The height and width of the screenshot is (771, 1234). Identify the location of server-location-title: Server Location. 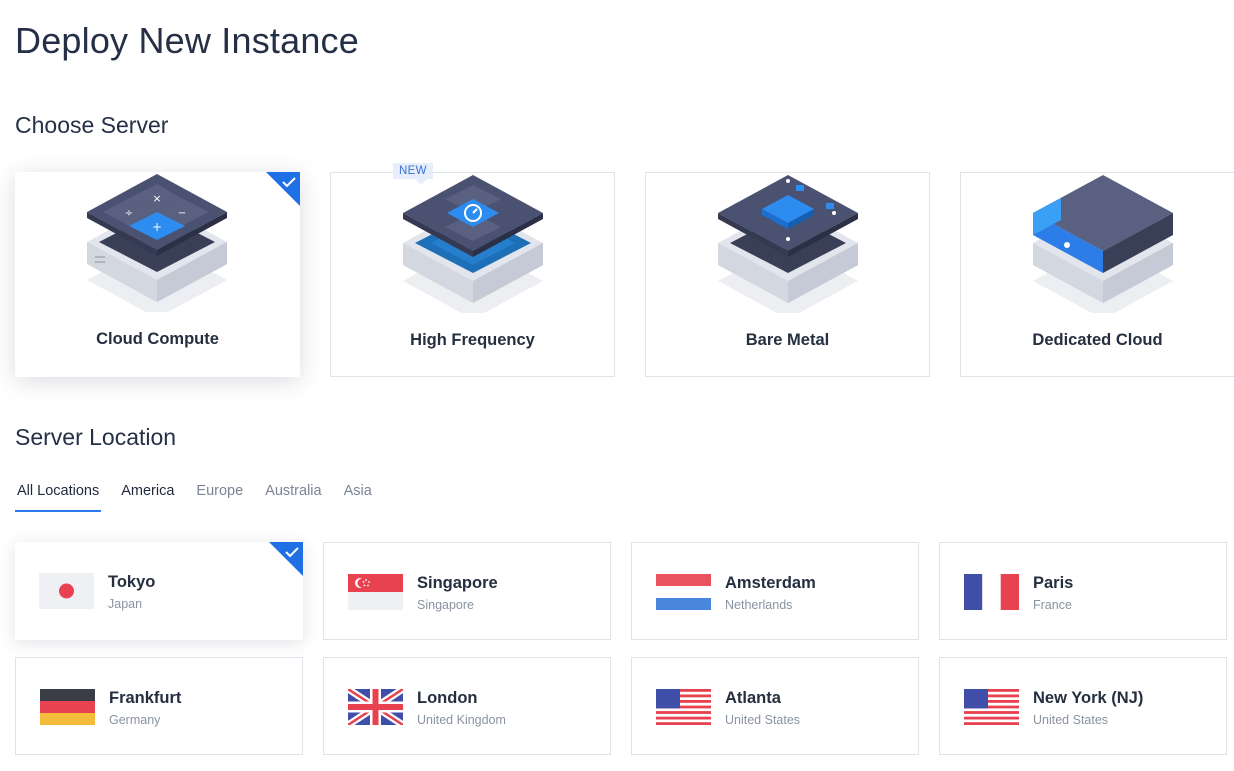
(96, 437).